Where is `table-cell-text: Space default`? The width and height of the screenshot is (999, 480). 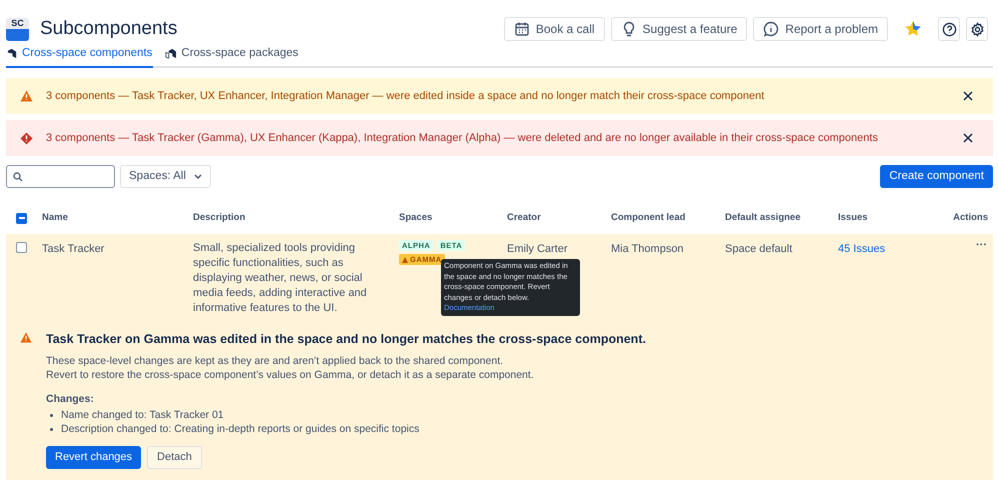 table-cell-text: Space default is located at coordinates (759, 249).